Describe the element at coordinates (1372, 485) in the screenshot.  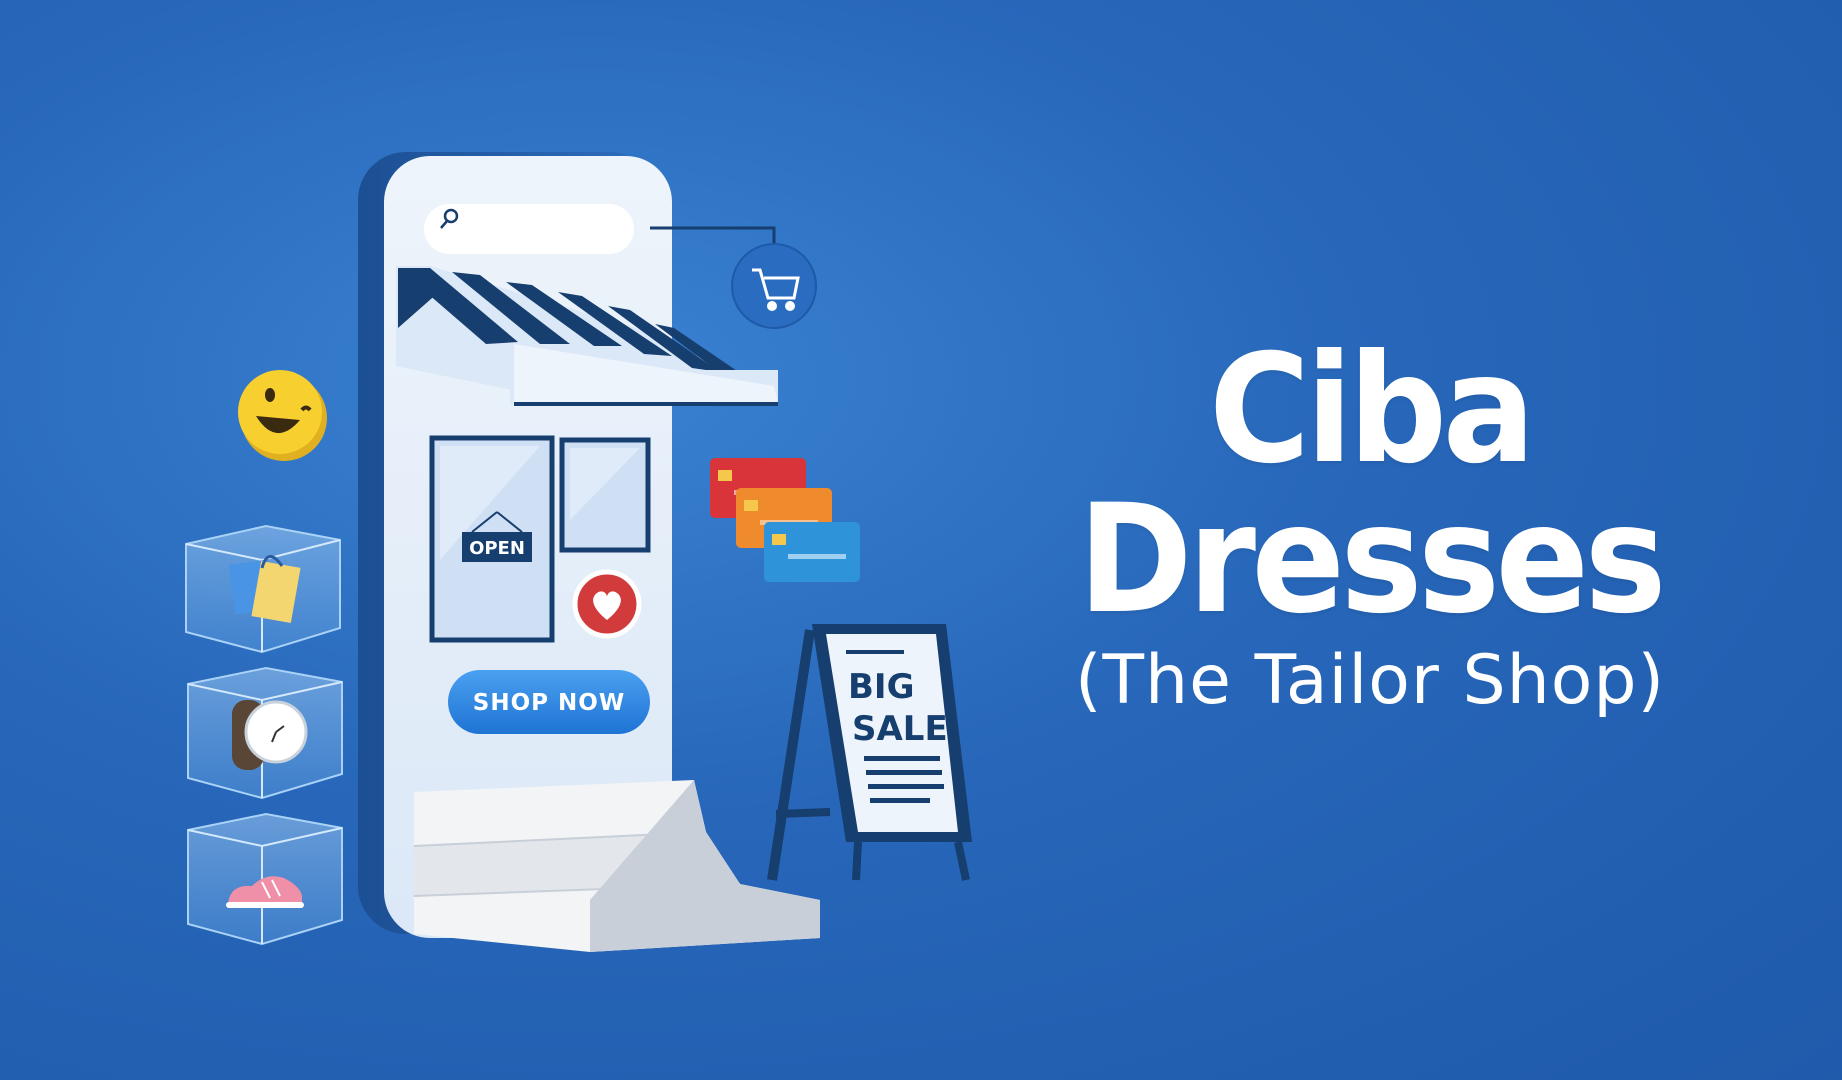
I see `brand-name: Ciba Dresses` at that location.